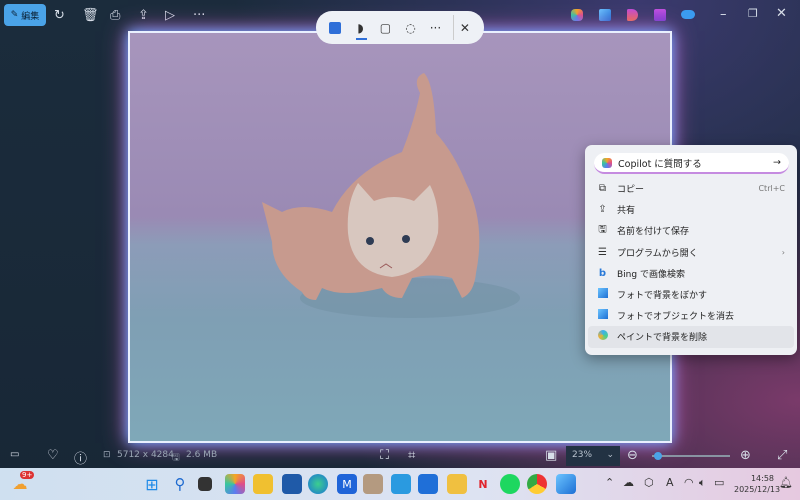 The height and width of the screenshot is (500, 800). Describe the element at coordinates (577, 15) in the screenshot. I see `copilot-app-icon` at that location.